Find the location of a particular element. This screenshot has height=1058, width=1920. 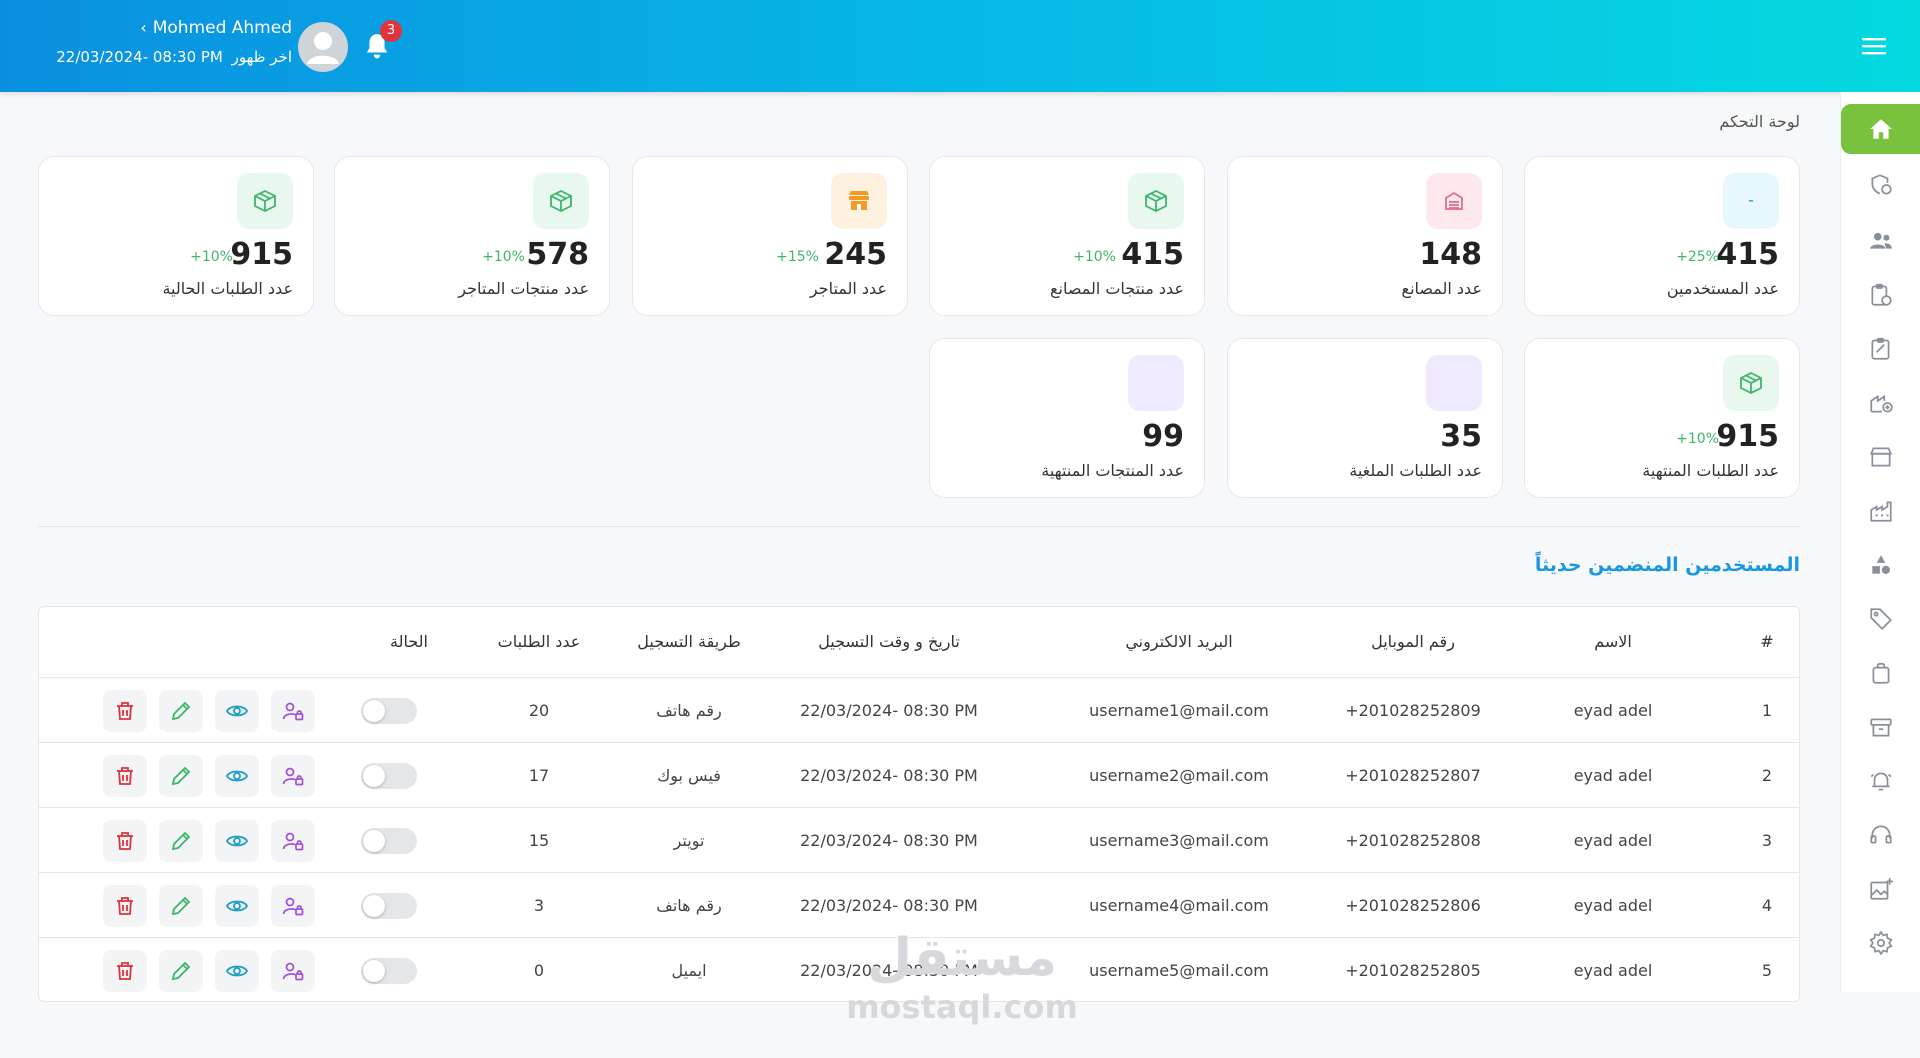

sidebar-item-stores is located at coordinates (1880, 457).